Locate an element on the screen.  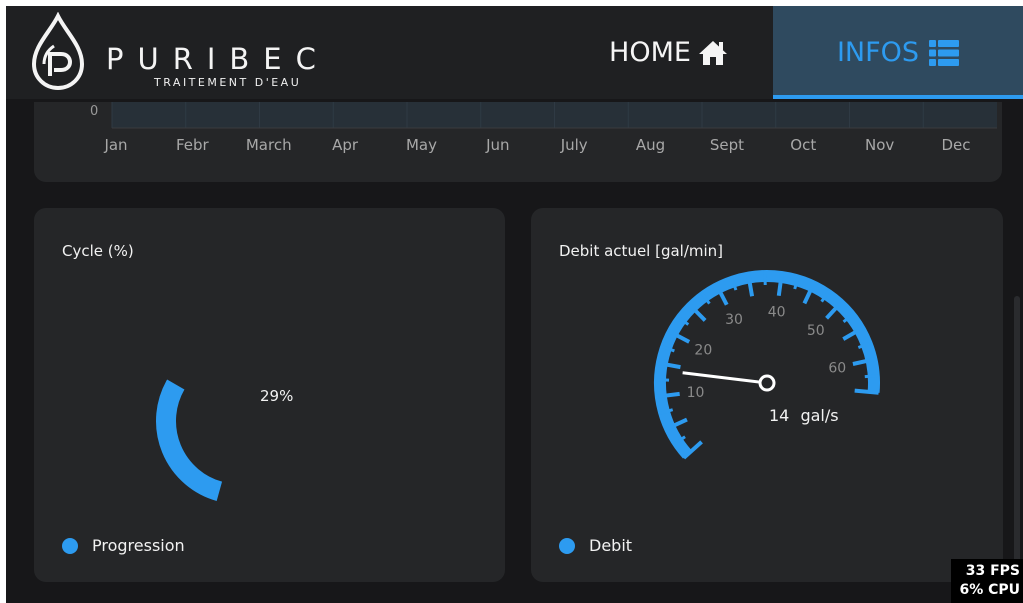
gauge-readout: 14 gal/s is located at coordinates (804, 415).